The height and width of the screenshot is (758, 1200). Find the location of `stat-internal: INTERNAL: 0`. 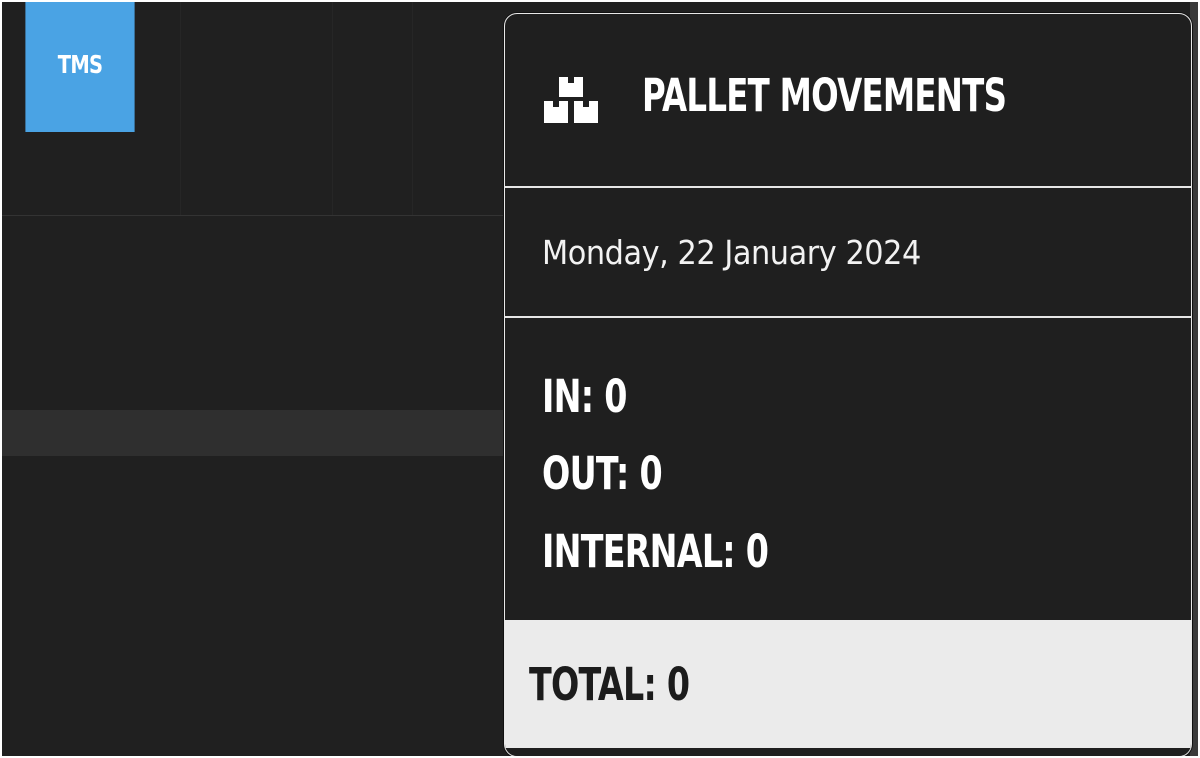

stat-internal: INTERNAL: 0 is located at coordinates (655, 551).